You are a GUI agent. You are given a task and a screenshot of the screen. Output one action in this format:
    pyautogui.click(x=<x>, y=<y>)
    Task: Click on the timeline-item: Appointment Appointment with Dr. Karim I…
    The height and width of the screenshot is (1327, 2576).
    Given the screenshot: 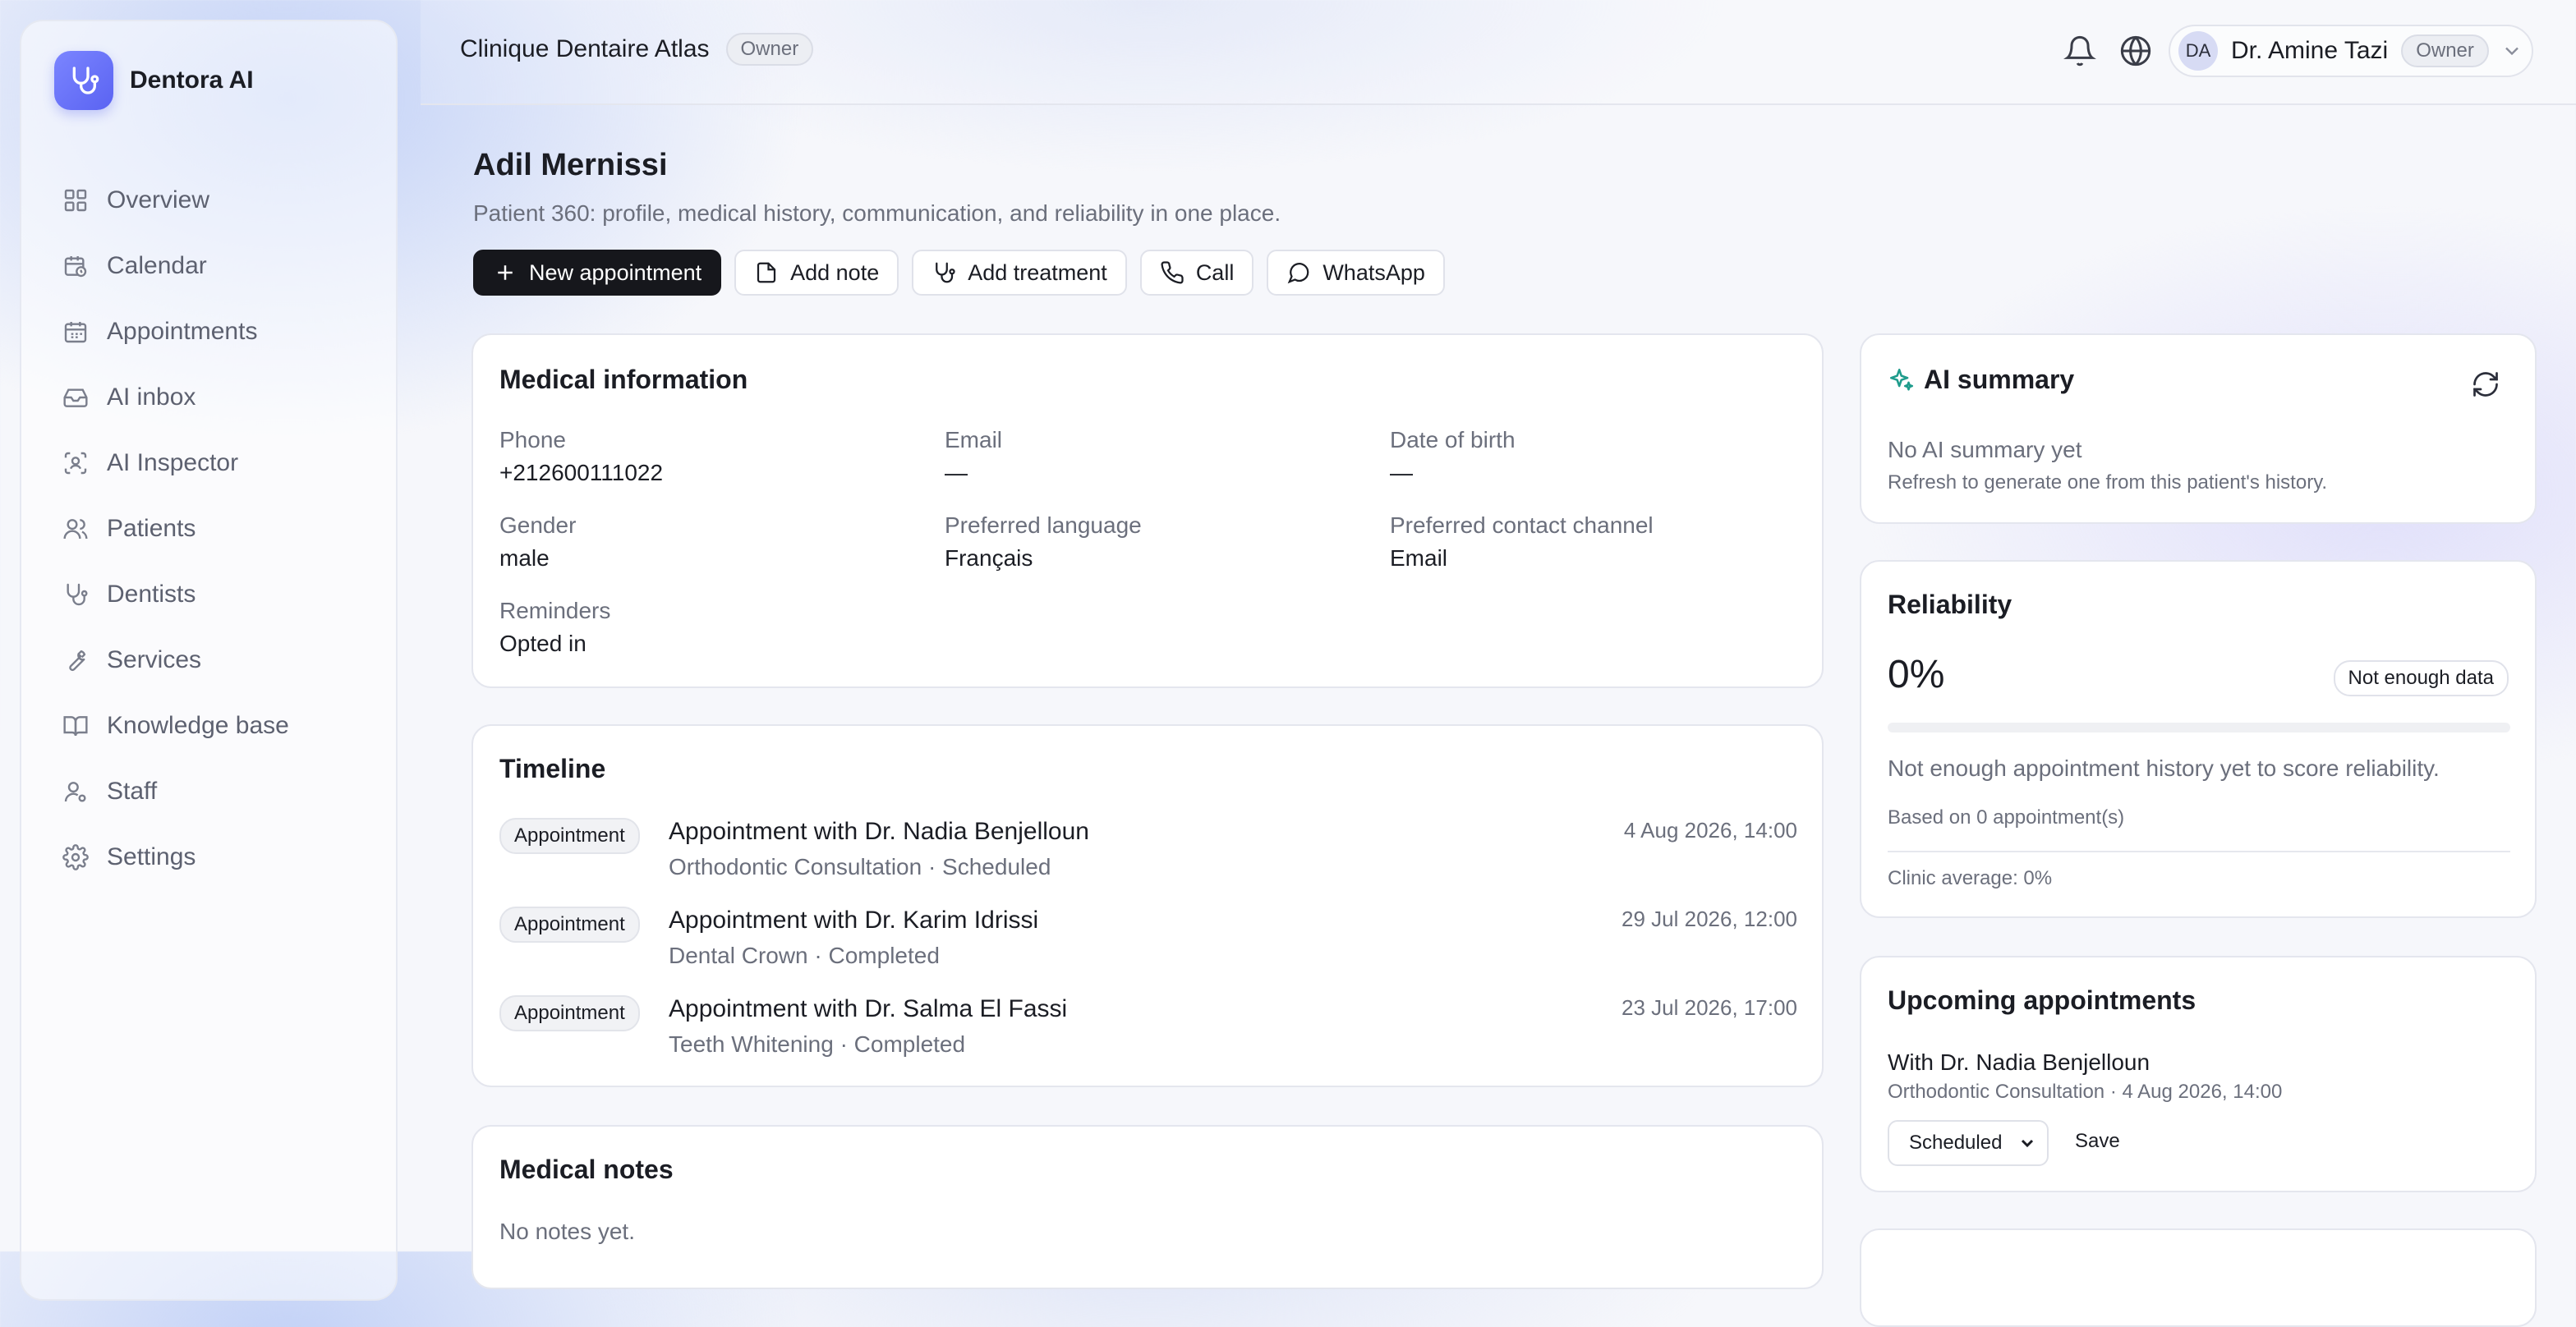 What is the action you would take?
    pyautogui.click(x=1148, y=948)
    